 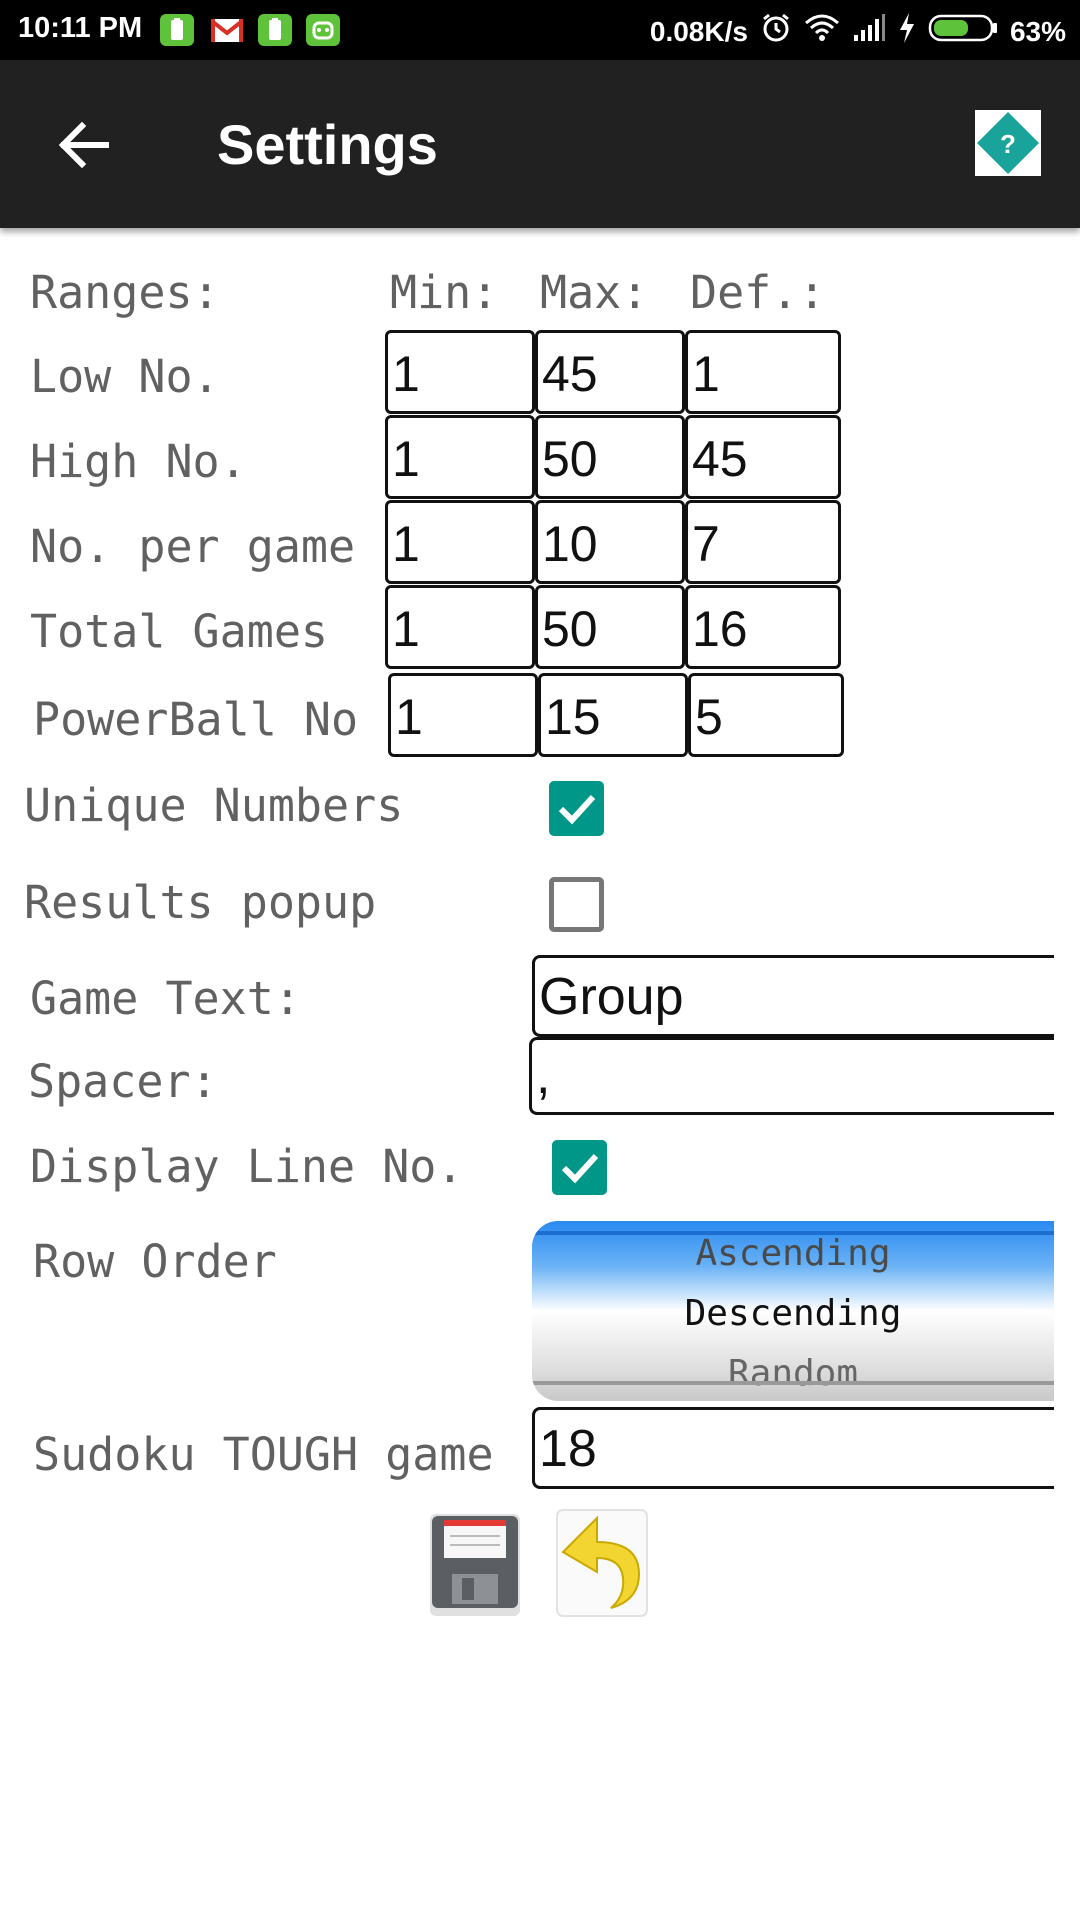 I want to click on row-order-option: Random, so click(x=793, y=1373).